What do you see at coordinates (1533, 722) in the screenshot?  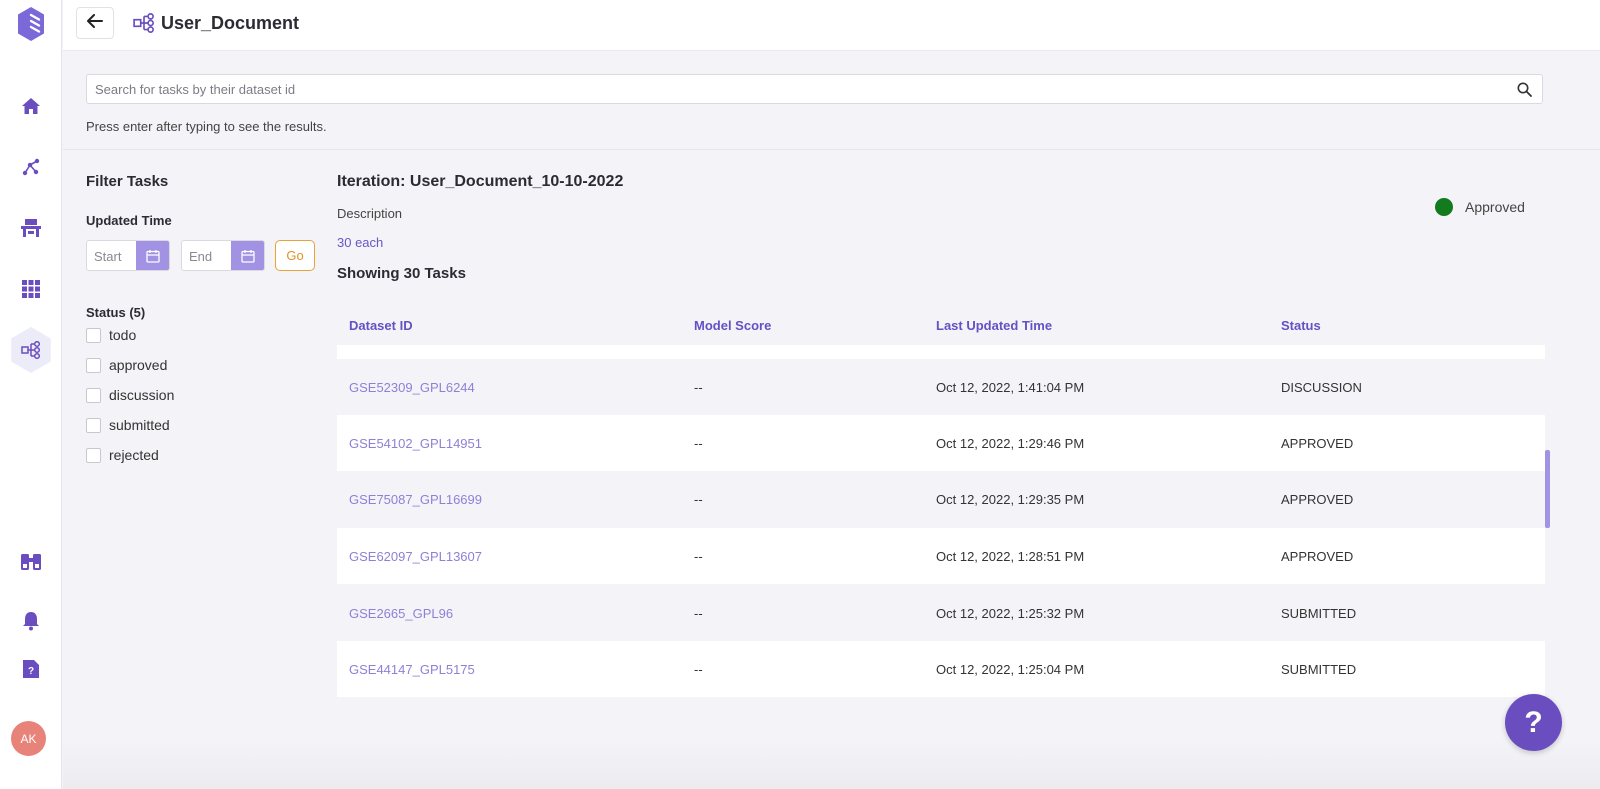 I see `help-button: ?` at bounding box center [1533, 722].